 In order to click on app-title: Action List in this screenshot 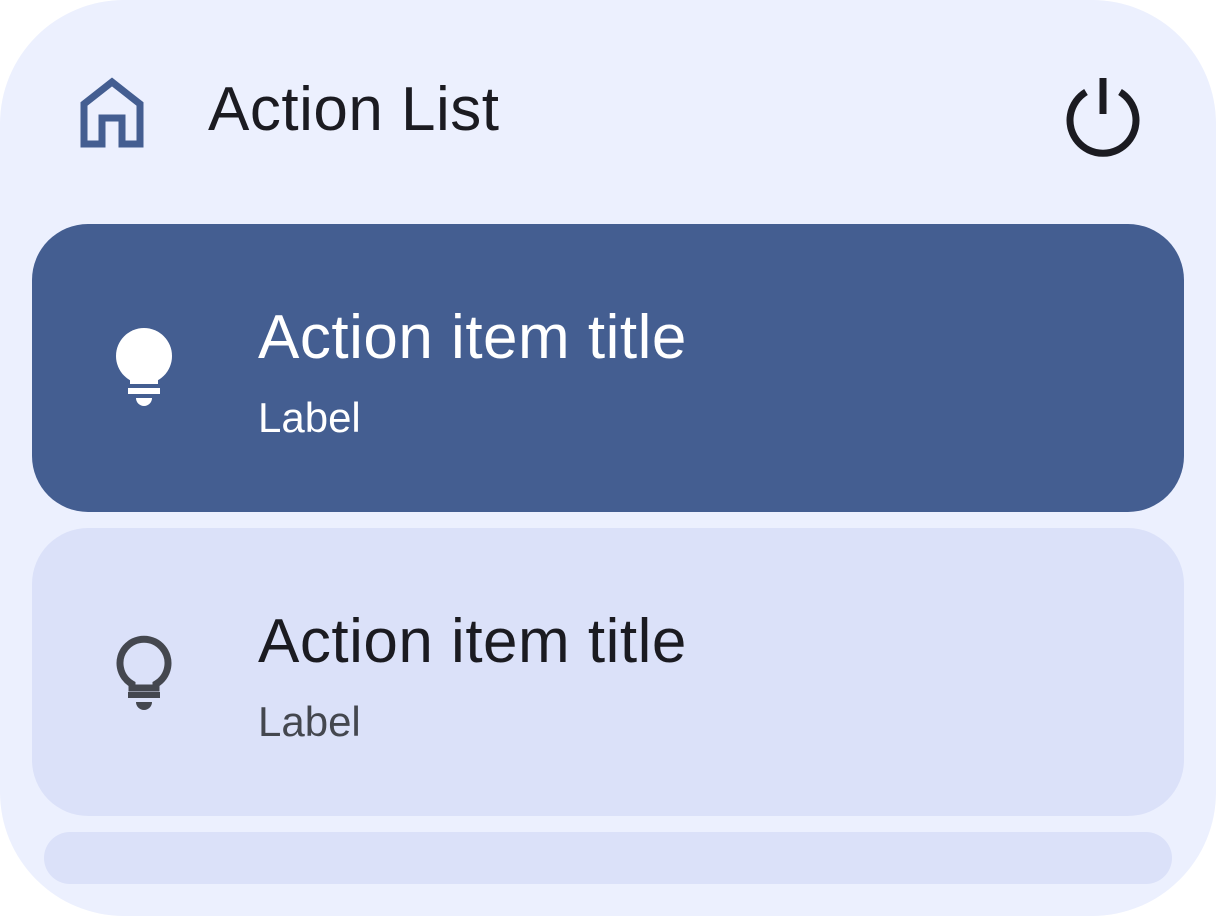, I will do `click(354, 109)`.